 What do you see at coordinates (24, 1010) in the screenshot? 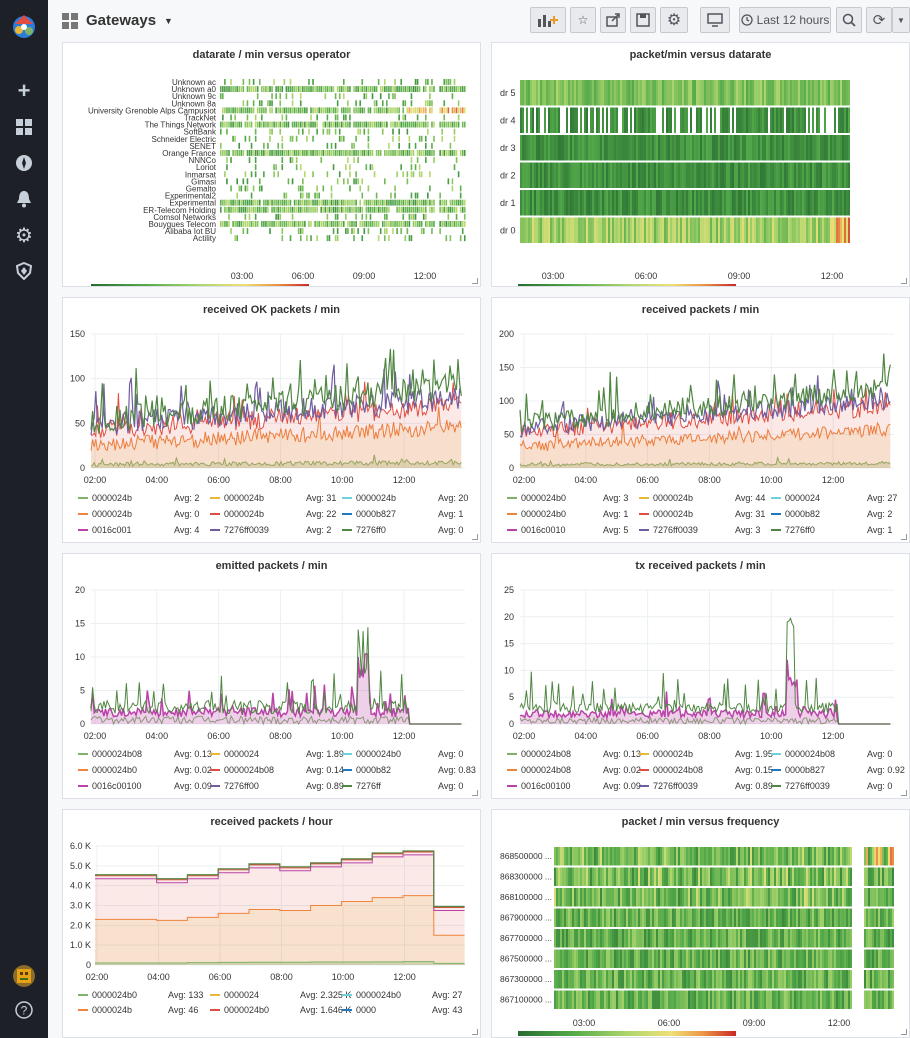
I see `help-icon: ?` at bounding box center [24, 1010].